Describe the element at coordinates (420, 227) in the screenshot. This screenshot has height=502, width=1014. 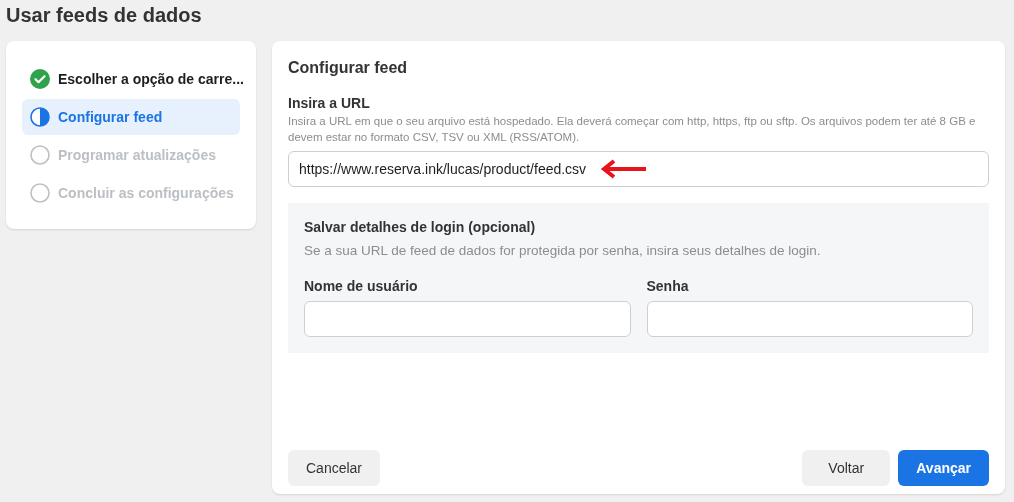
I see `section-title: Salvar detalhes de login (opcional)` at that location.